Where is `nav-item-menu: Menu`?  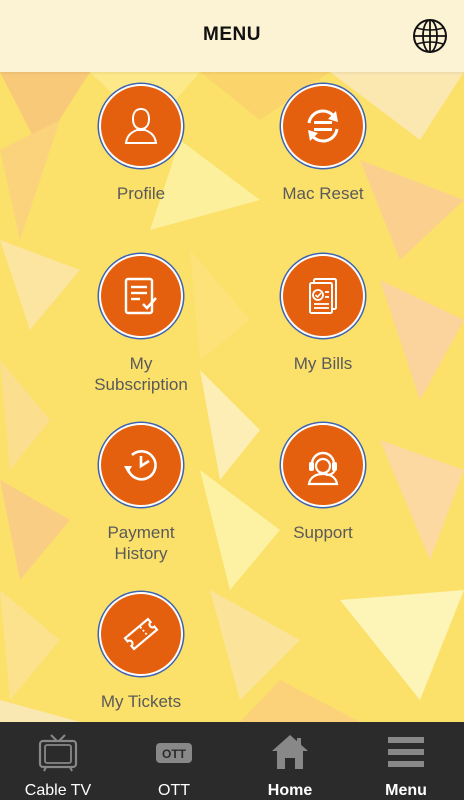
nav-item-menu: Menu is located at coordinates (406, 761).